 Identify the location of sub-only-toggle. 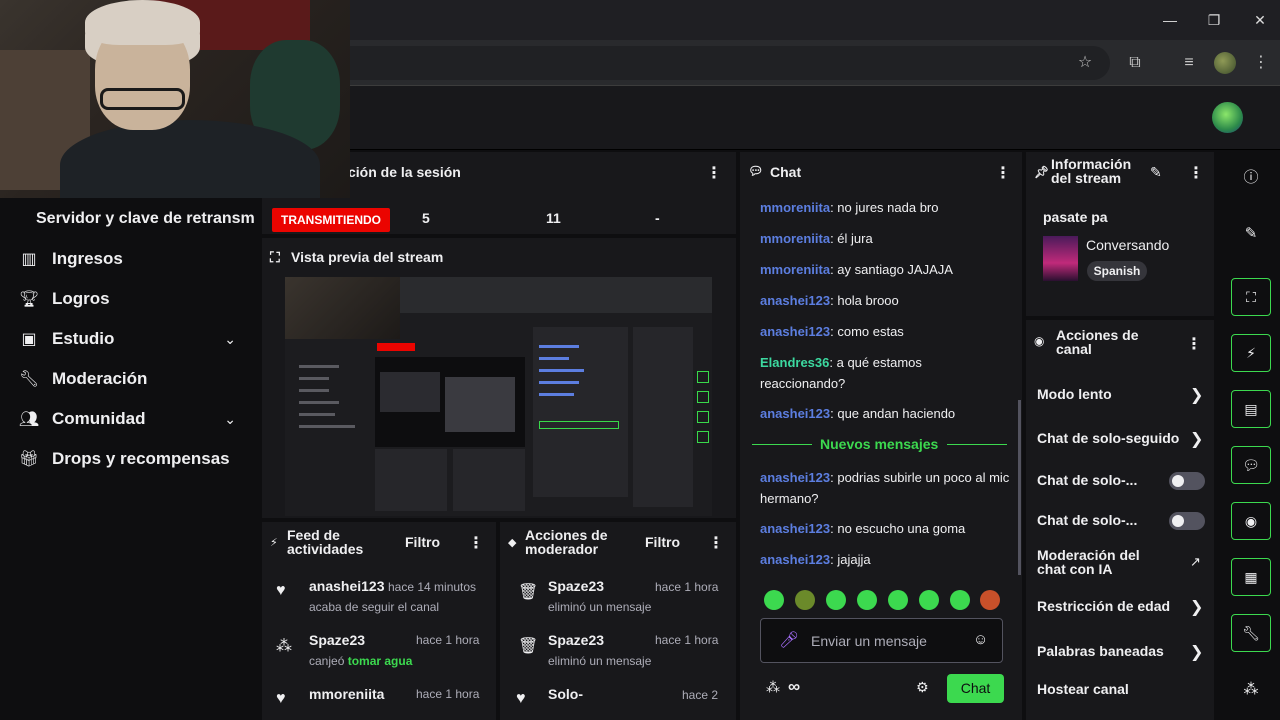
(1187, 481).